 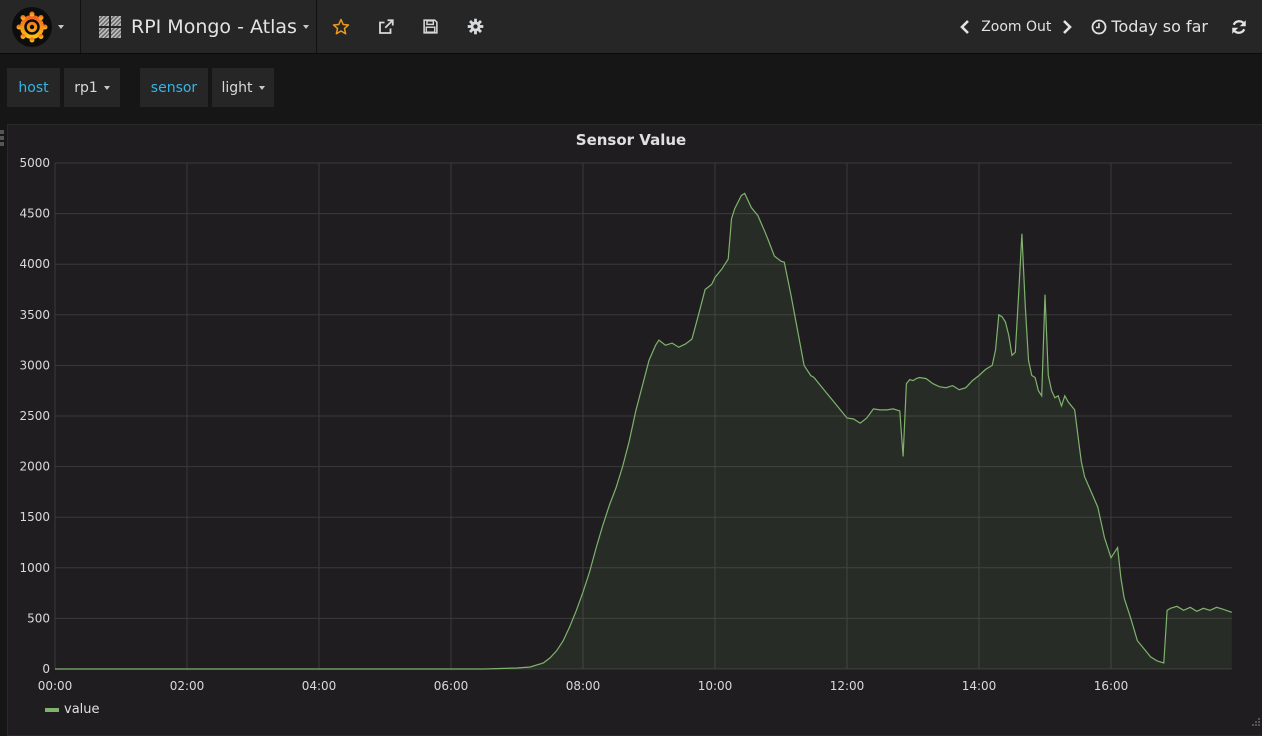 I want to click on panel-resize-handle, so click(x=1255, y=723).